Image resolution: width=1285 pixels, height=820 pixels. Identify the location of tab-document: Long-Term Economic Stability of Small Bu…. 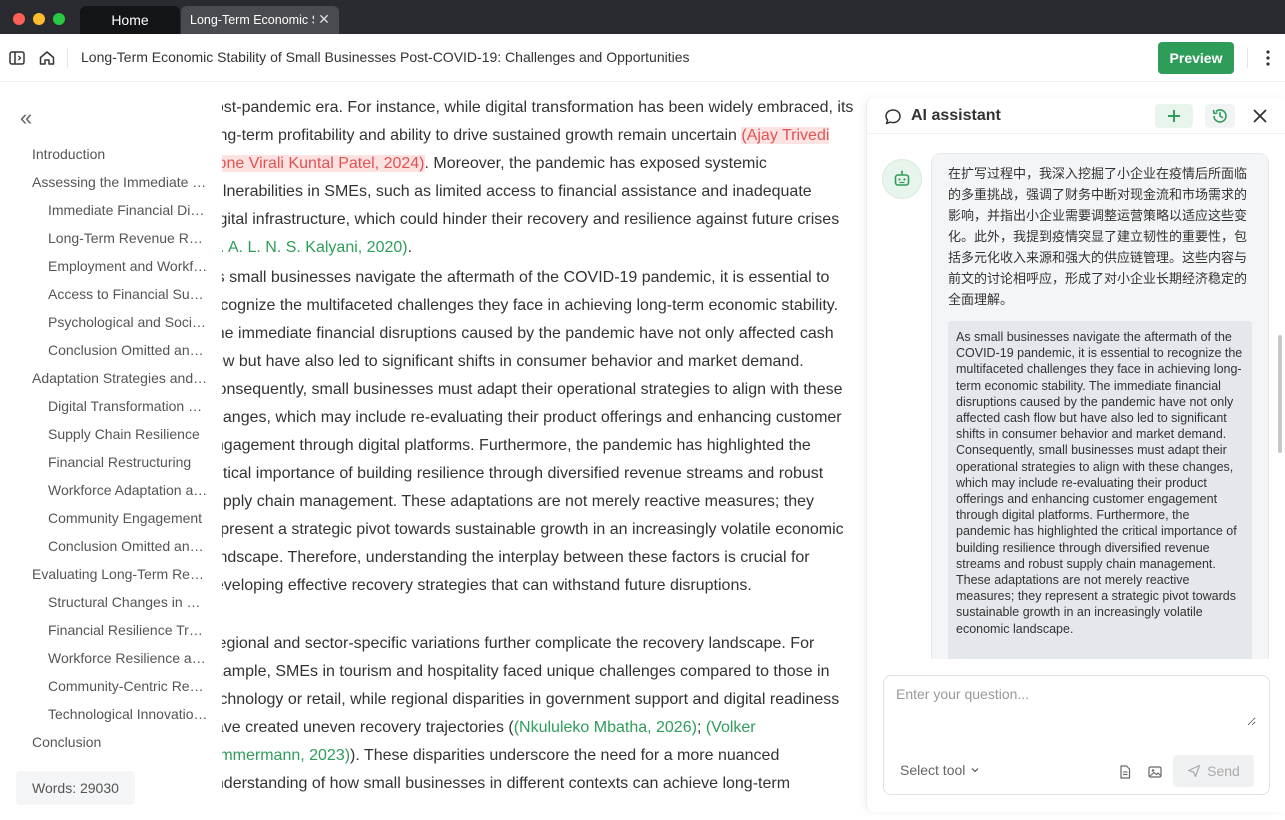
(260, 20).